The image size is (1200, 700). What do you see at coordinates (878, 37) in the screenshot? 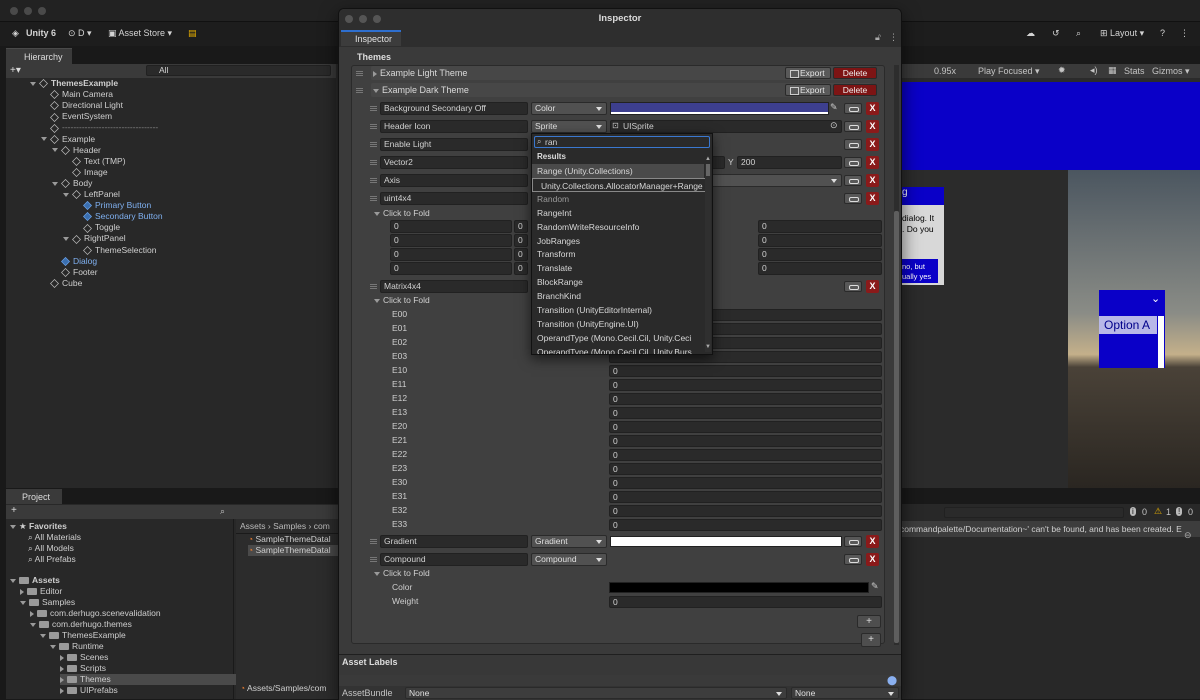
I see `lock-icon: 🔓︎` at bounding box center [878, 37].